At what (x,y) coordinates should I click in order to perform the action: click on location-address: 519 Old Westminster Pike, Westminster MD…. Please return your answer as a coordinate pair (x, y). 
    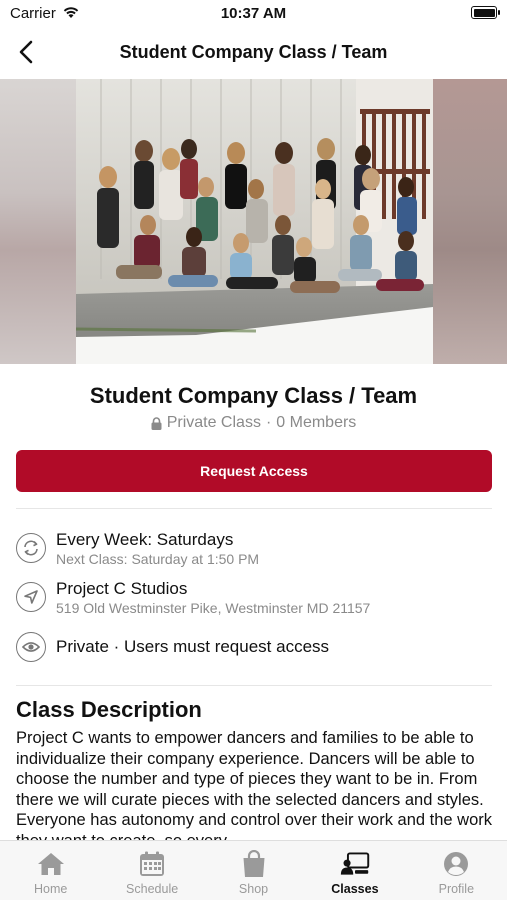
    Looking at the image, I should click on (213, 608).